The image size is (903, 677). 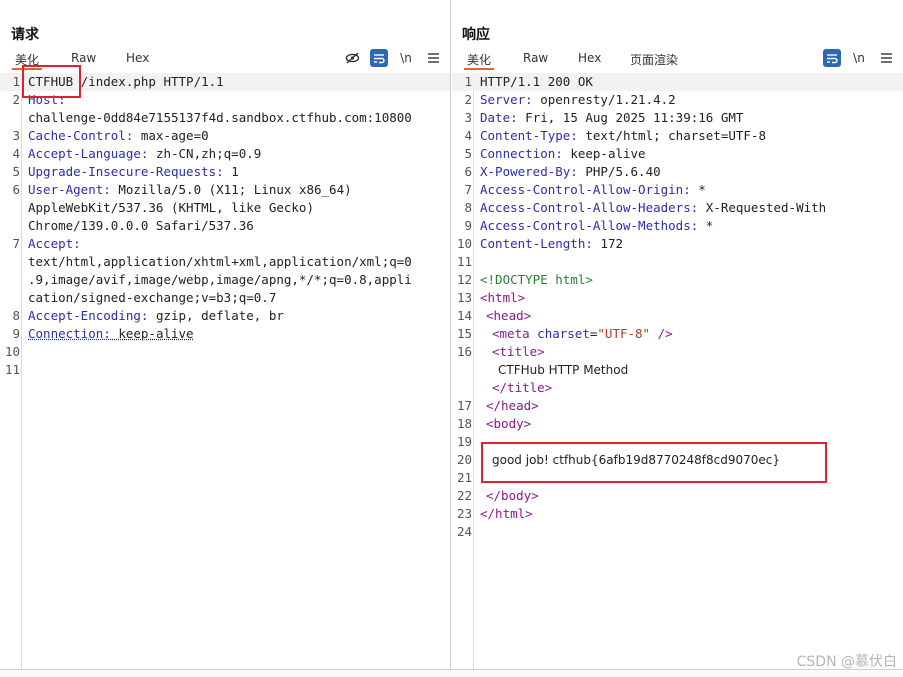 What do you see at coordinates (585, 189) in the screenshot?
I see `header-key: Access-Control-Allow-Origin:` at bounding box center [585, 189].